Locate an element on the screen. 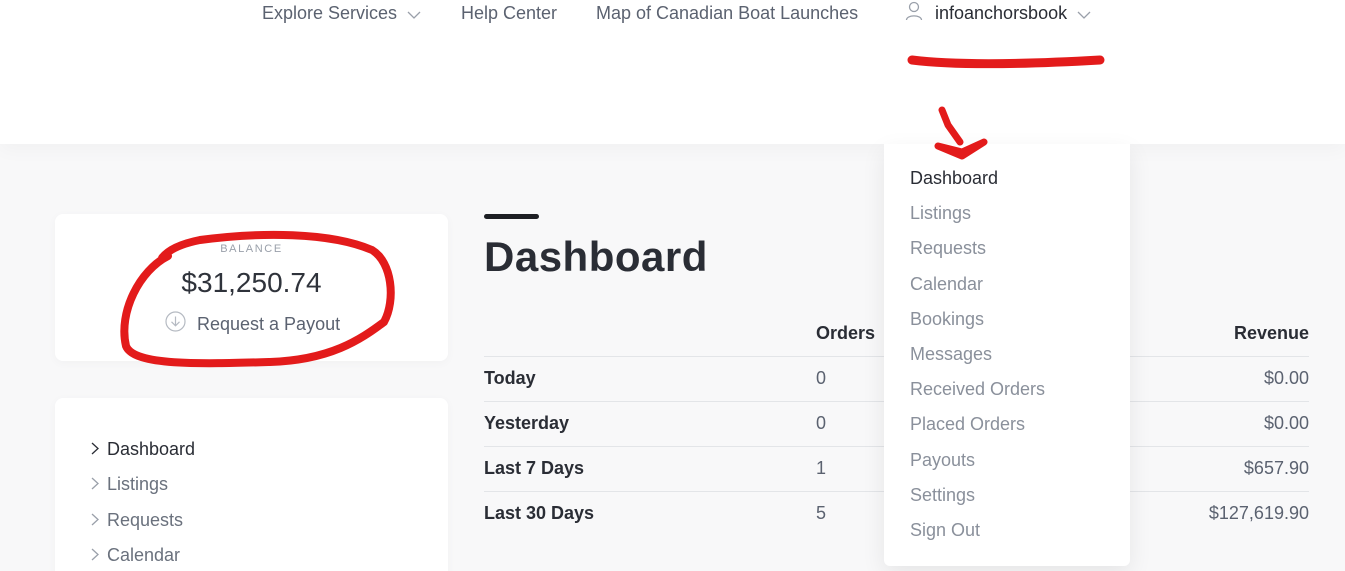  nav-help-center: Help Center is located at coordinates (509, 13).